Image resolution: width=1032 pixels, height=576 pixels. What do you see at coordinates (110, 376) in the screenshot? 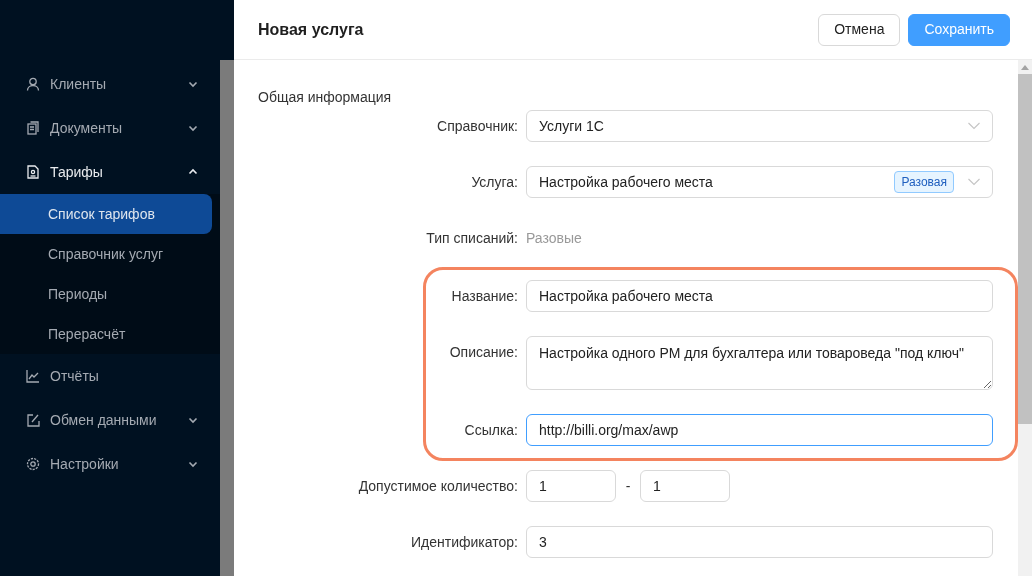
I see `sidebar-item: Отчёты` at bounding box center [110, 376].